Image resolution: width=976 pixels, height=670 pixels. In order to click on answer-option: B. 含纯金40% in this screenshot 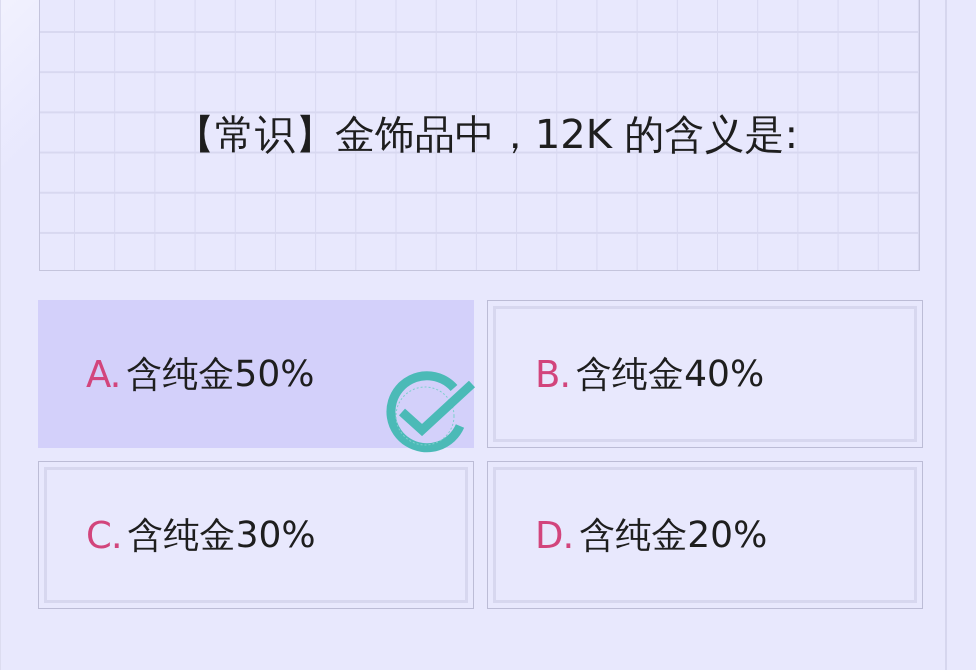, I will do `click(705, 374)`.